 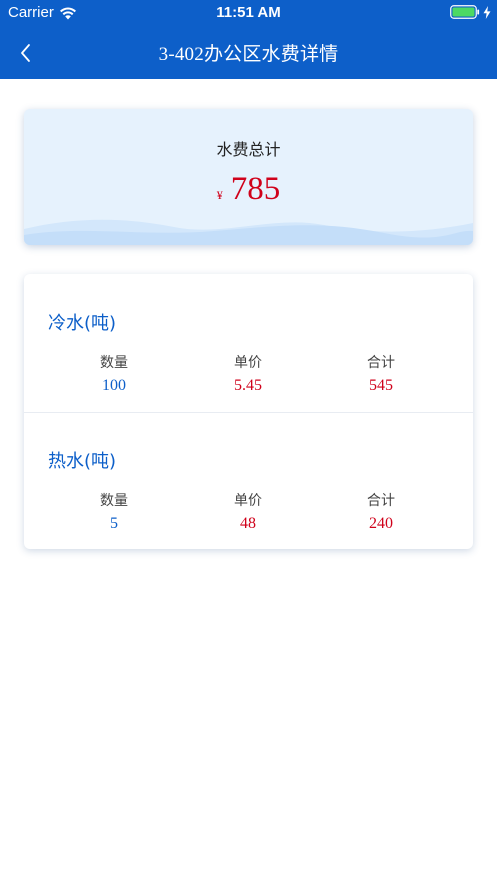 What do you see at coordinates (381, 385) in the screenshot?
I see `subtotal-value: 545` at bounding box center [381, 385].